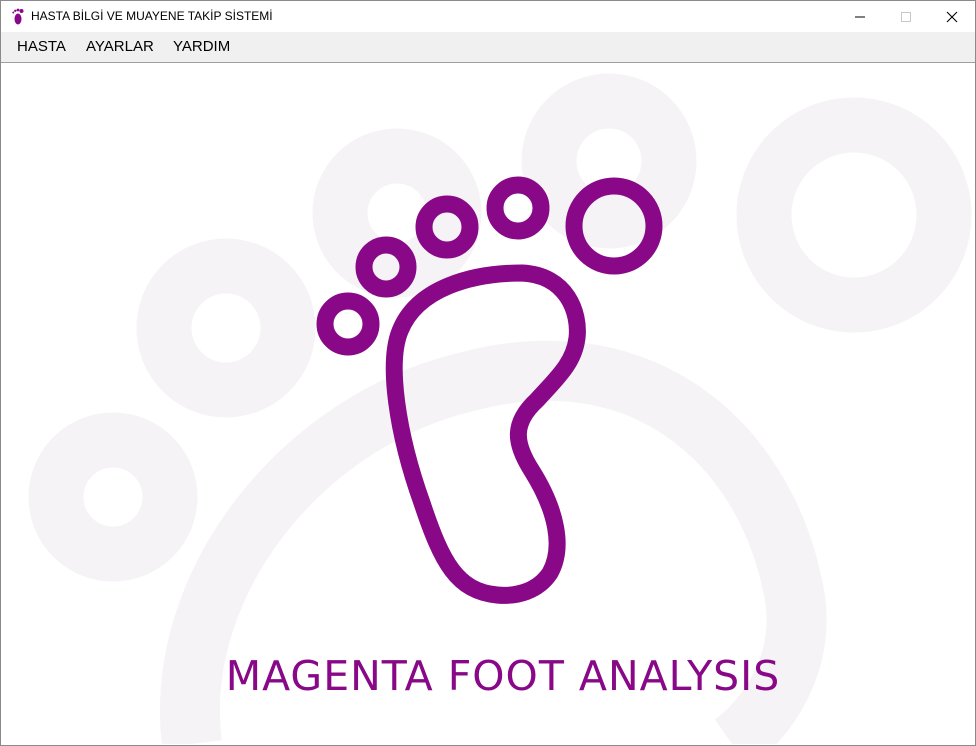 The height and width of the screenshot is (746, 976). I want to click on maximize-button, so click(906, 16).